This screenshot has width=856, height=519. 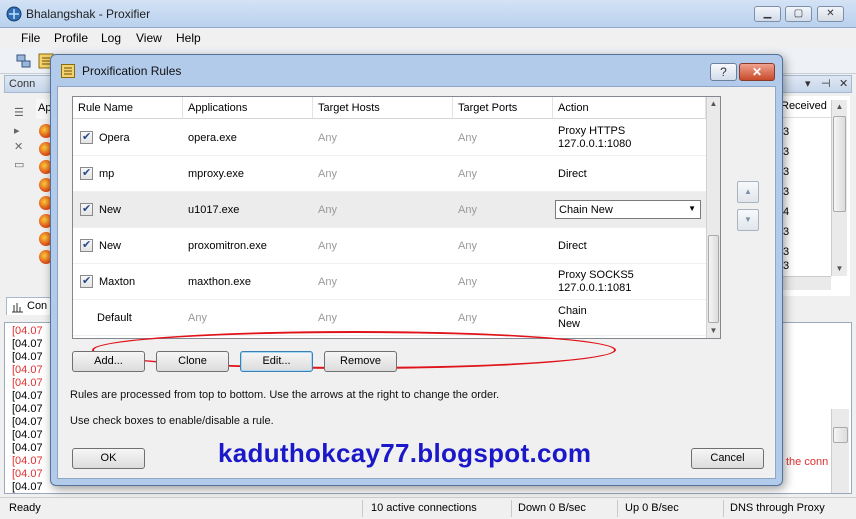 What do you see at coordinates (713, 217) in the screenshot?
I see `rules-scrollbar: ▲ ▼` at bounding box center [713, 217].